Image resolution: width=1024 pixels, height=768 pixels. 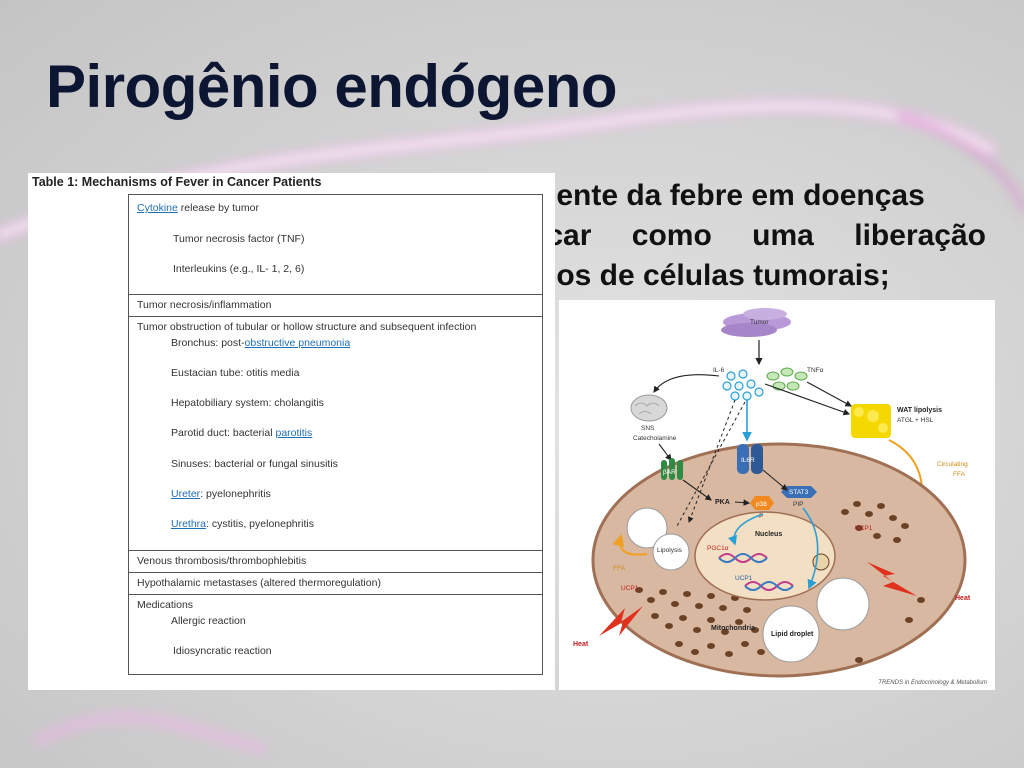 What do you see at coordinates (185, 494) in the screenshot?
I see `ureter-link: Ureter` at bounding box center [185, 494].